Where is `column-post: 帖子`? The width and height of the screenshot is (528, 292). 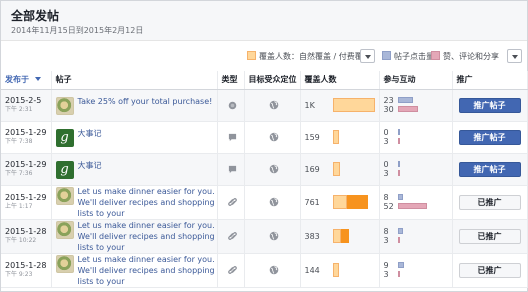 column-post: 帖子 is located at coordinates (134, 80).